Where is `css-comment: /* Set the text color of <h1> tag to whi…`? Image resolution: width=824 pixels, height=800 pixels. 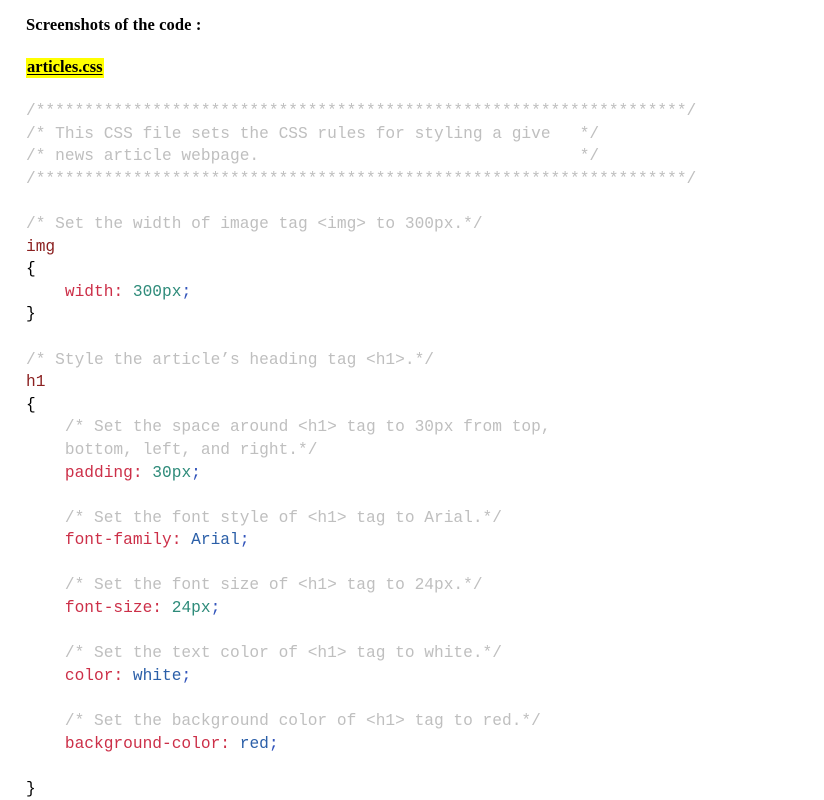 css-comment: /* Set the text color of <h1> tag to whi… is located at coordinates (264, 653).